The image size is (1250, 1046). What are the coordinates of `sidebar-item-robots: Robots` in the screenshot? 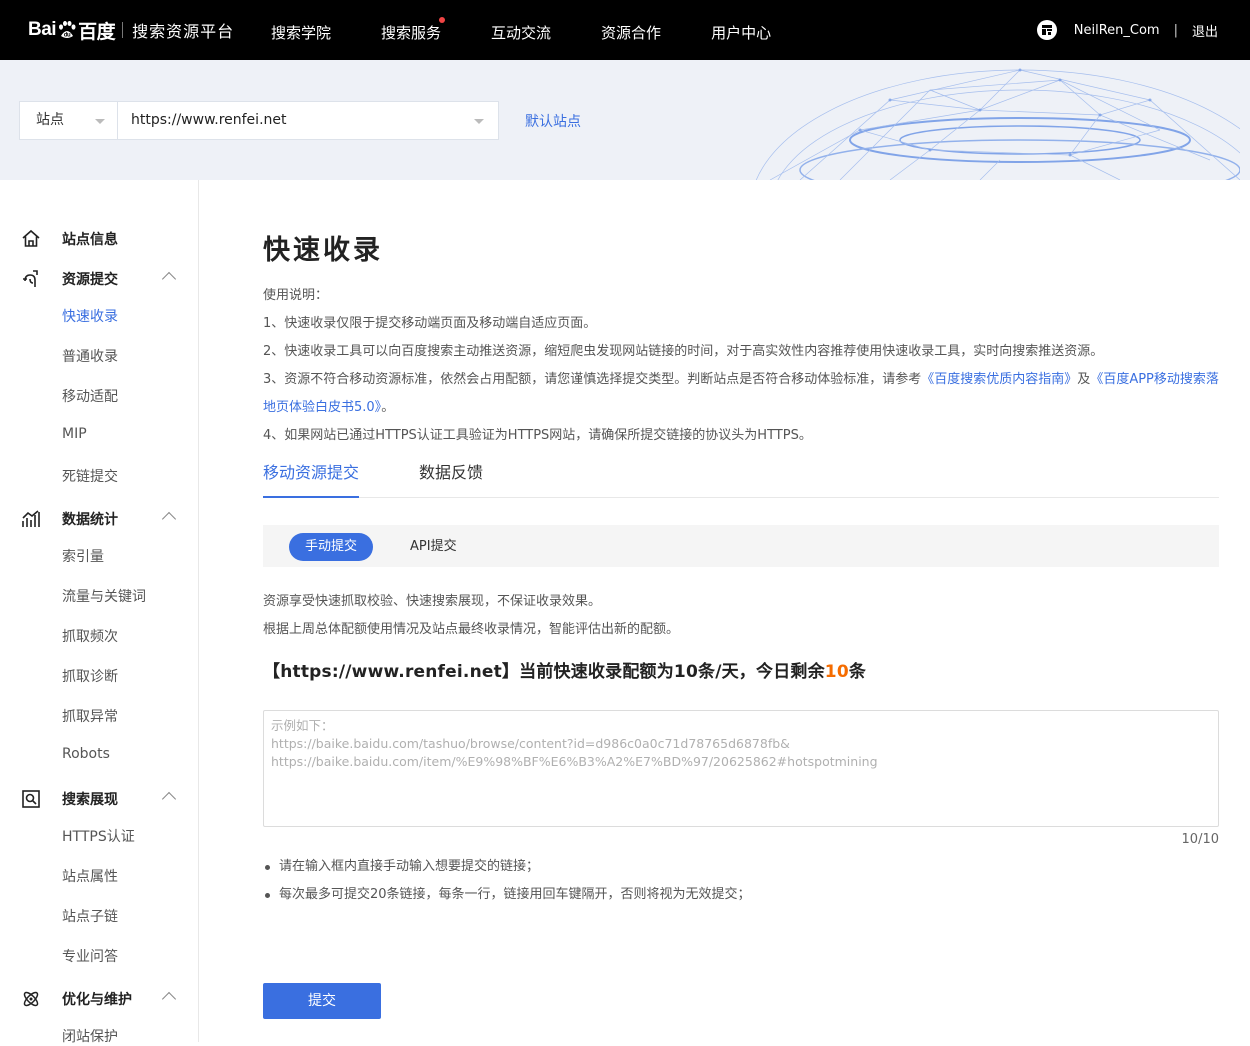 It's located at (86, 754).